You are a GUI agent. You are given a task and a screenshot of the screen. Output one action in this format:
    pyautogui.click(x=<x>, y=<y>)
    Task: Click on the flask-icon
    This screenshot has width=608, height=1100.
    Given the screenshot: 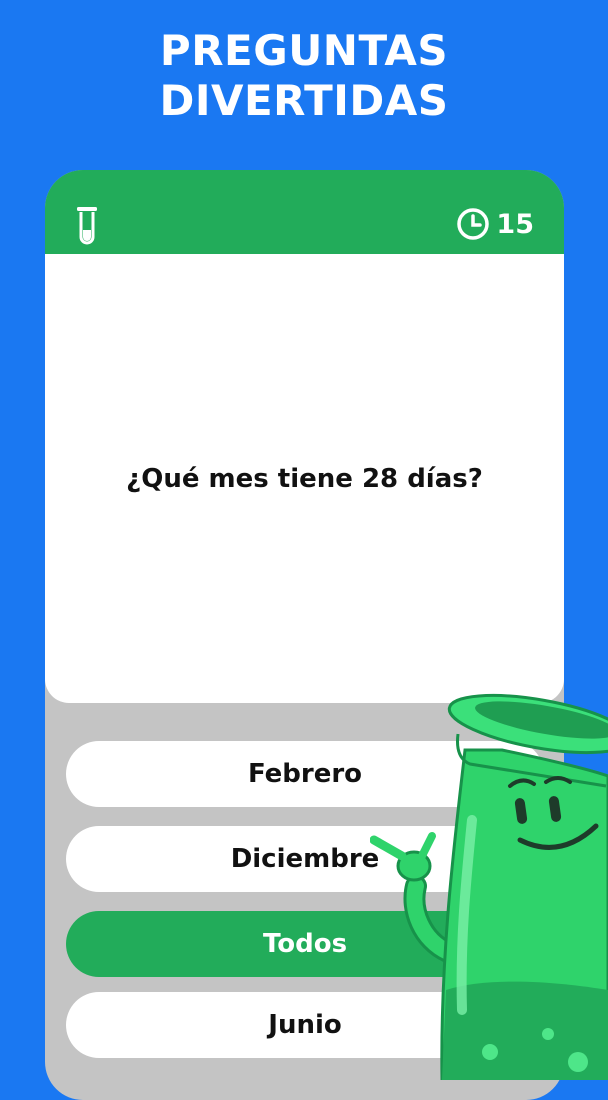 What is the action you would take?
    pyautogui.click(x=87, y=226)
    